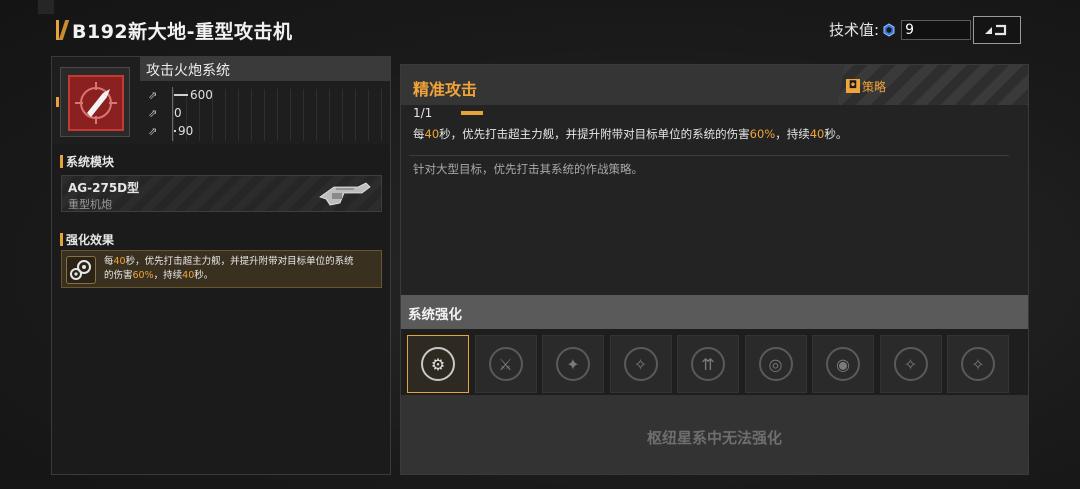  I want to click on heavy-cannon-icon, so click(345, 194).